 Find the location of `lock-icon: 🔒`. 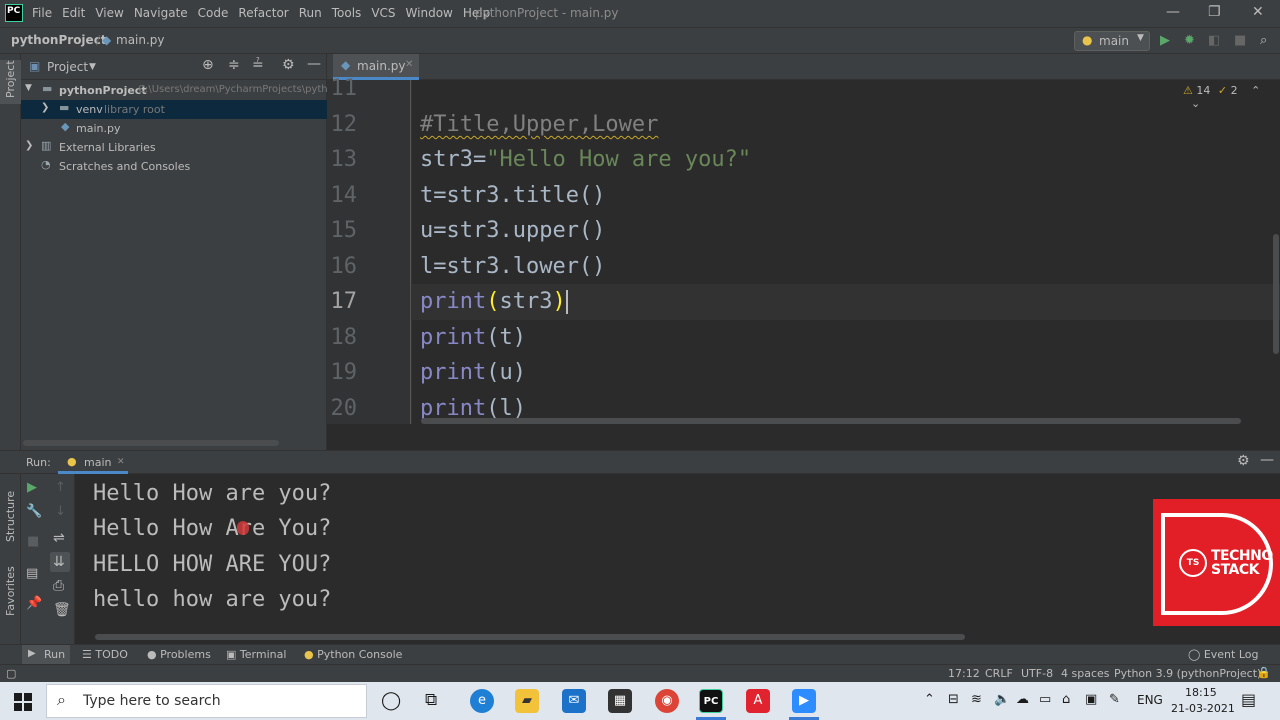

lock-icon: 🔒 is located at coordinates (1264, 672).